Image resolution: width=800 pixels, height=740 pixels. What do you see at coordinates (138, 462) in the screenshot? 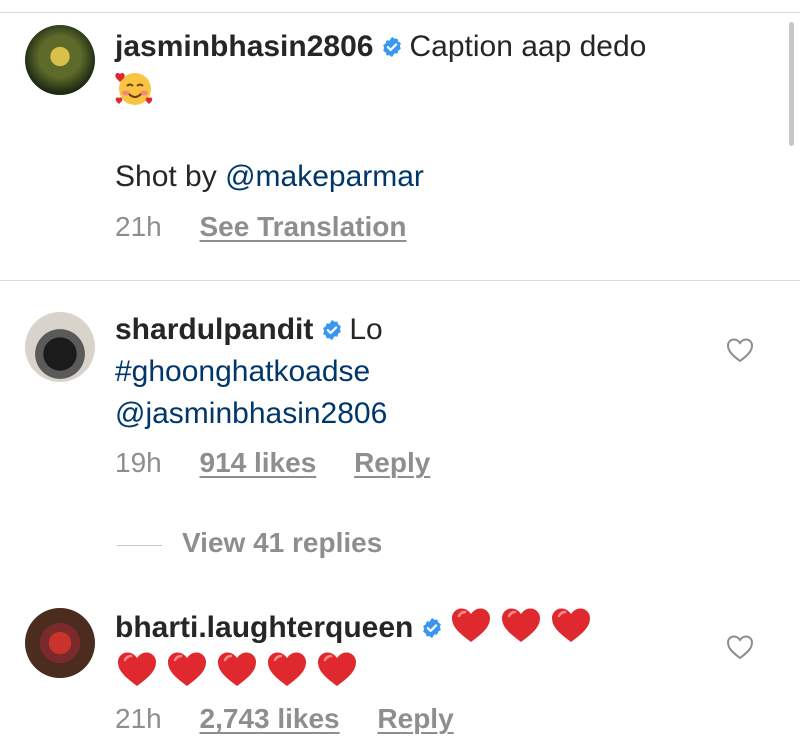
I see `timestamp: 19h` at bounding box center [138, 462].